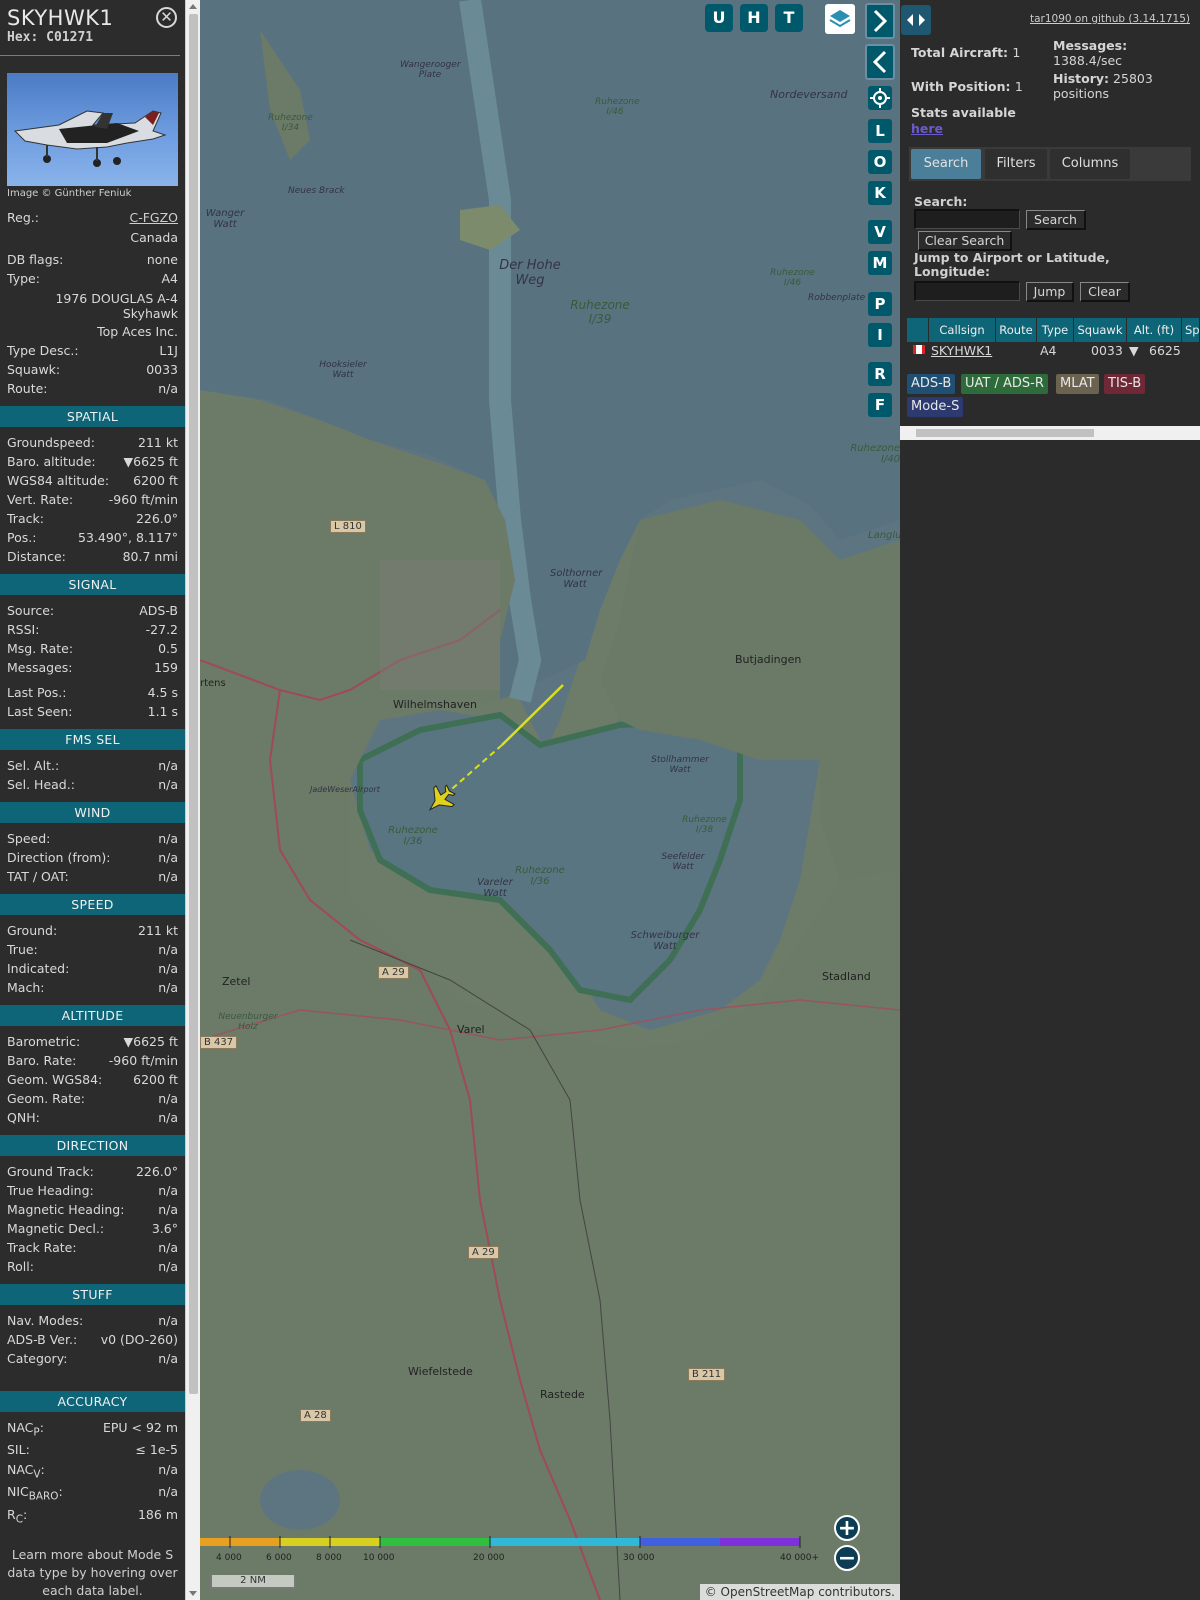 The image size is (1200, 1600). I want to click on registration-link: C-FGZO, so click(153, 218).